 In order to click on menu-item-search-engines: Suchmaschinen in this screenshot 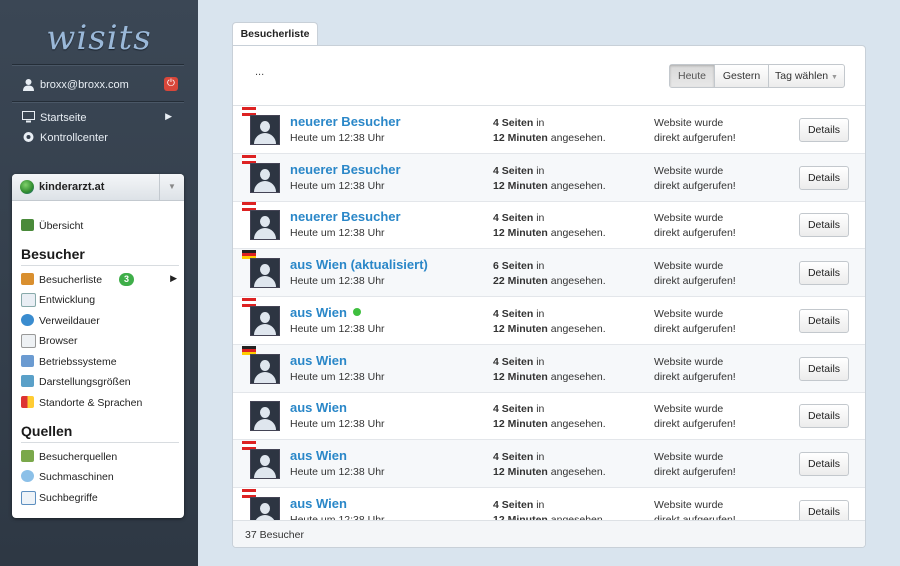, I will do `click(101, 477)`.